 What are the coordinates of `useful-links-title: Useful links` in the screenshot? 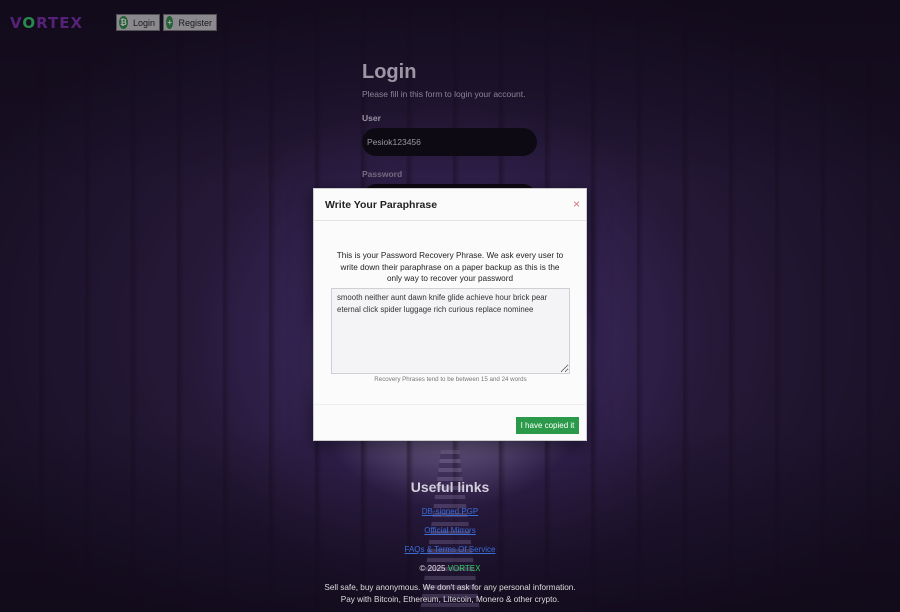 It's located at (450, 487).